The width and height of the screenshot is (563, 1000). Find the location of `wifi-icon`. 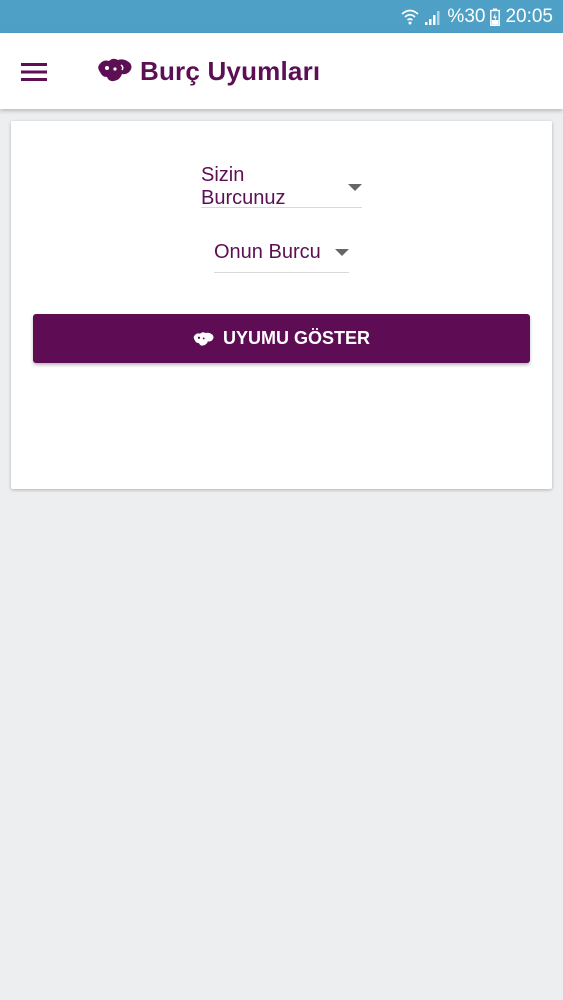

wifi-icon is located at coordinates (410, 16).